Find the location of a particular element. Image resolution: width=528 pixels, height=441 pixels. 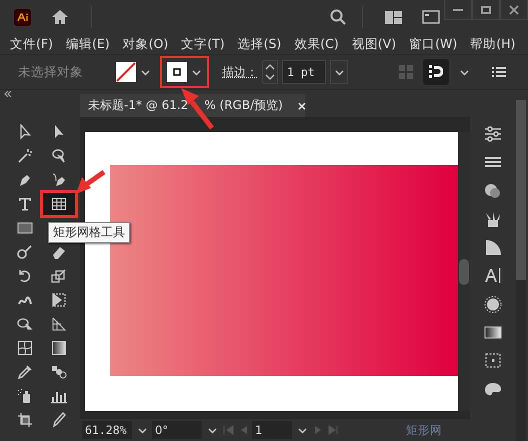

stroke-weight-field: 1 pt is located at coordinates (304, 72).